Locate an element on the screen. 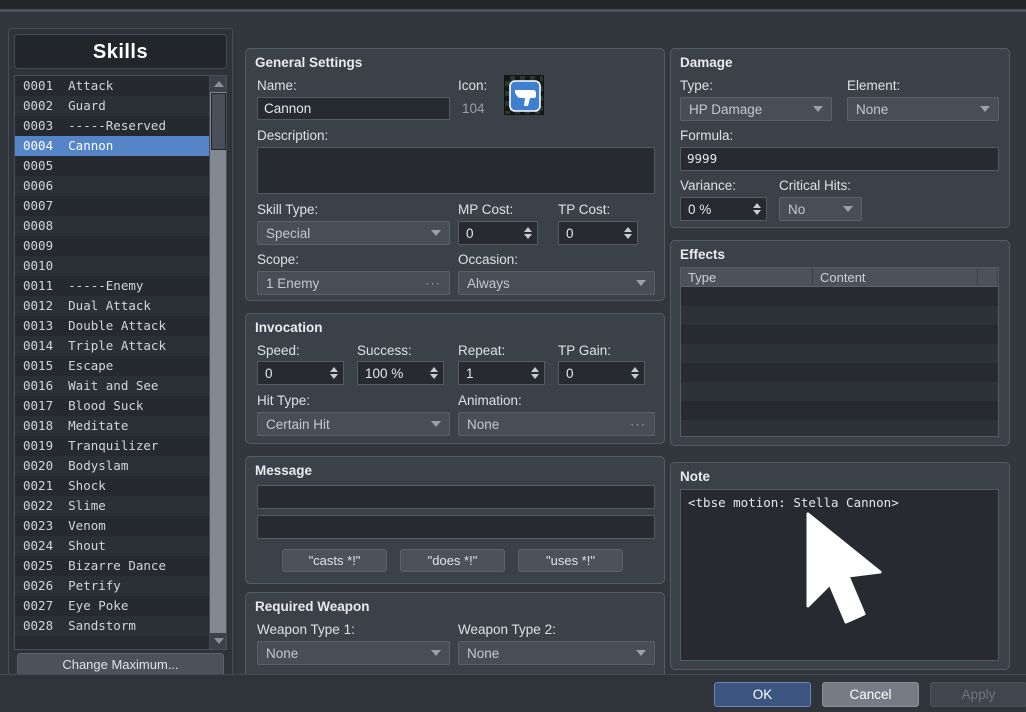 This screenshot has width=1026, height=712. name-input: Cannon is located at coordinates (353, 108).